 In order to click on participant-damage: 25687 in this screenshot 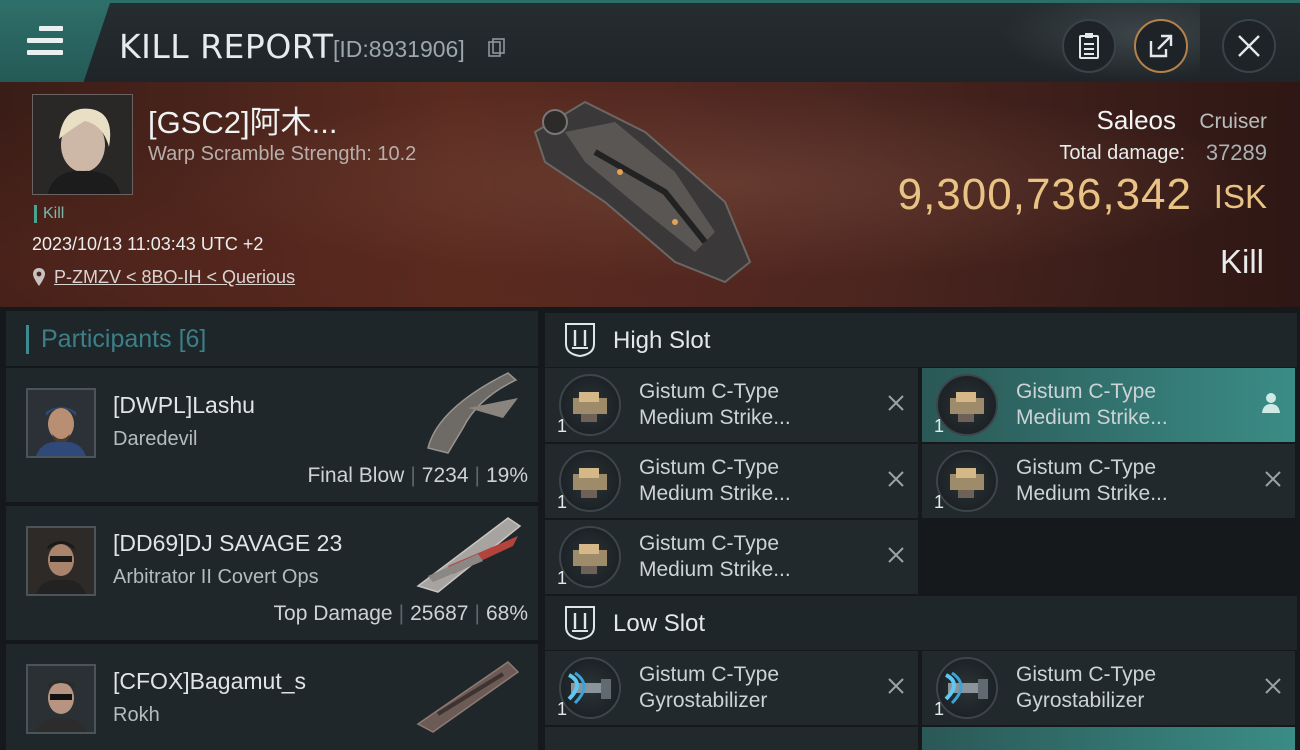, I will do `click(439, 613)`.